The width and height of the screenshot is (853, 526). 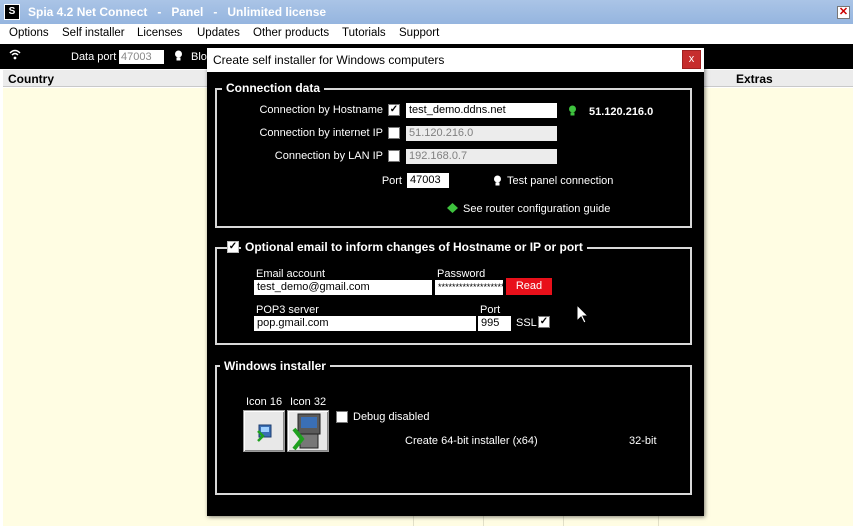 What do you see at coordinates (391, 181) in the screenshot?
I see `port-label: Port` at bounding box center [391, 181].